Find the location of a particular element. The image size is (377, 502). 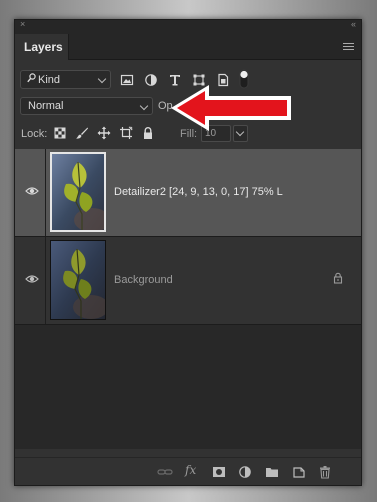

panel-menu-icon is located at coordinates (348, 47).